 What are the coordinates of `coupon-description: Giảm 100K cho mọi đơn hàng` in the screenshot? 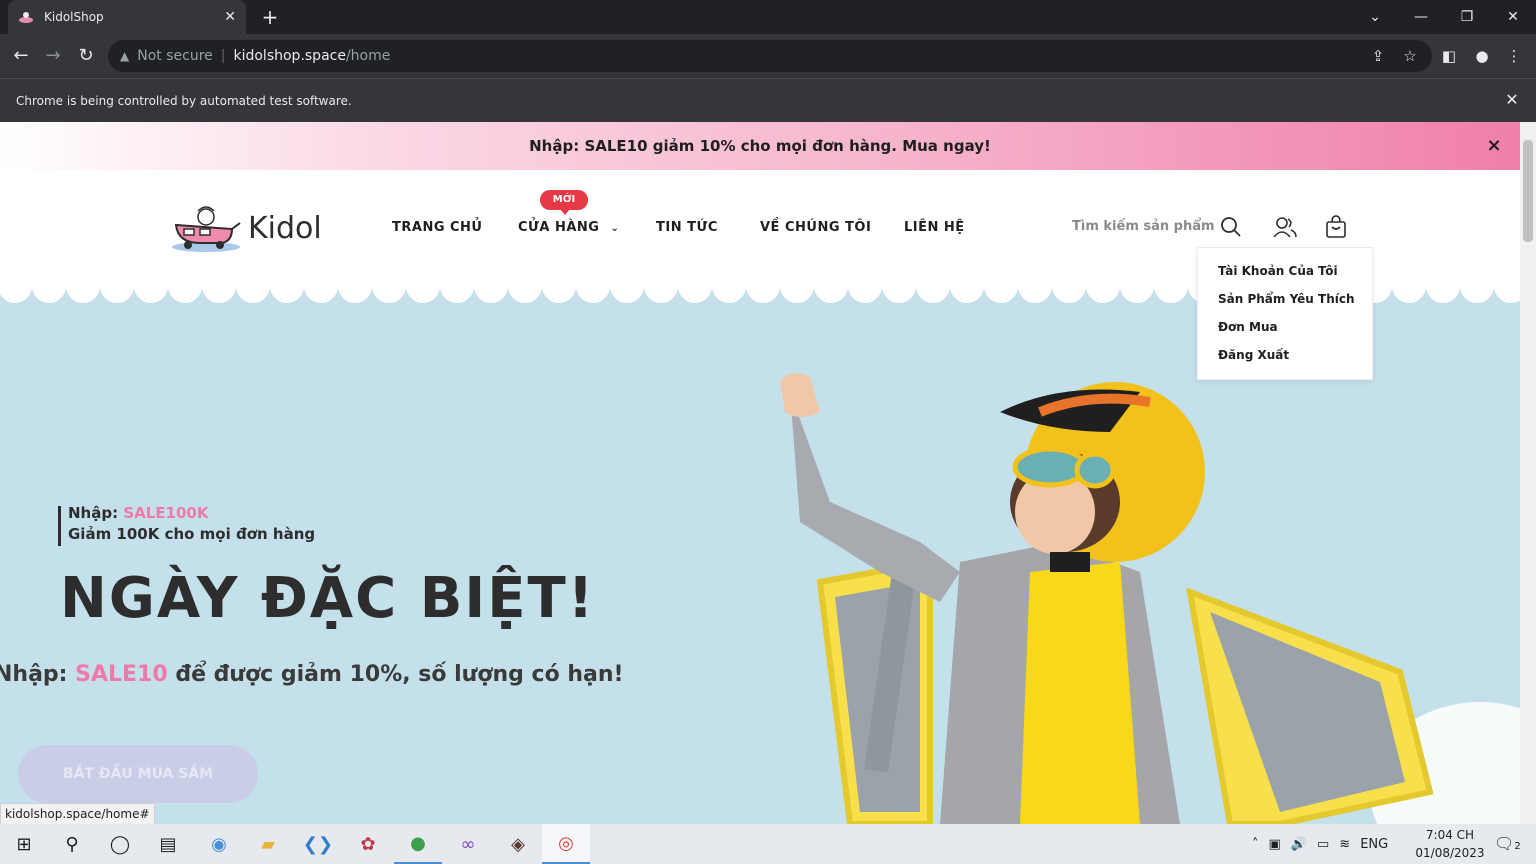 It's located at (192, 534).